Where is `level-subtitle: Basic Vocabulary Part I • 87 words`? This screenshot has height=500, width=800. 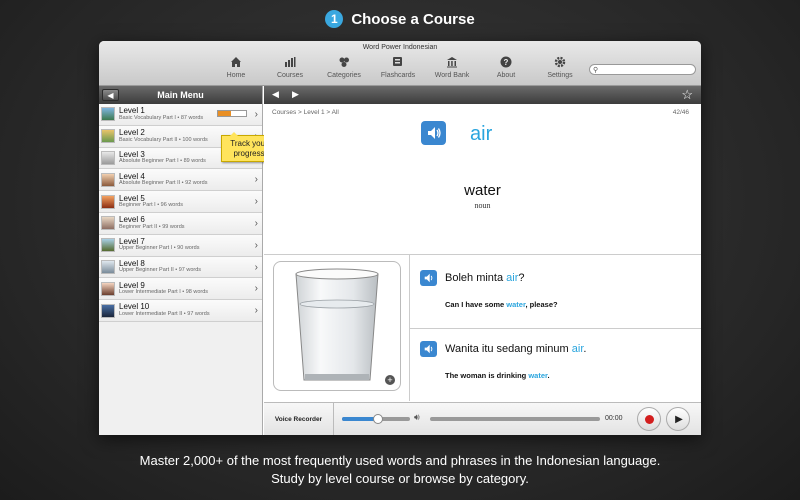
level-subtitle: Basic Vocabulary Part I • 87 words is located at coordinates (161, 117).